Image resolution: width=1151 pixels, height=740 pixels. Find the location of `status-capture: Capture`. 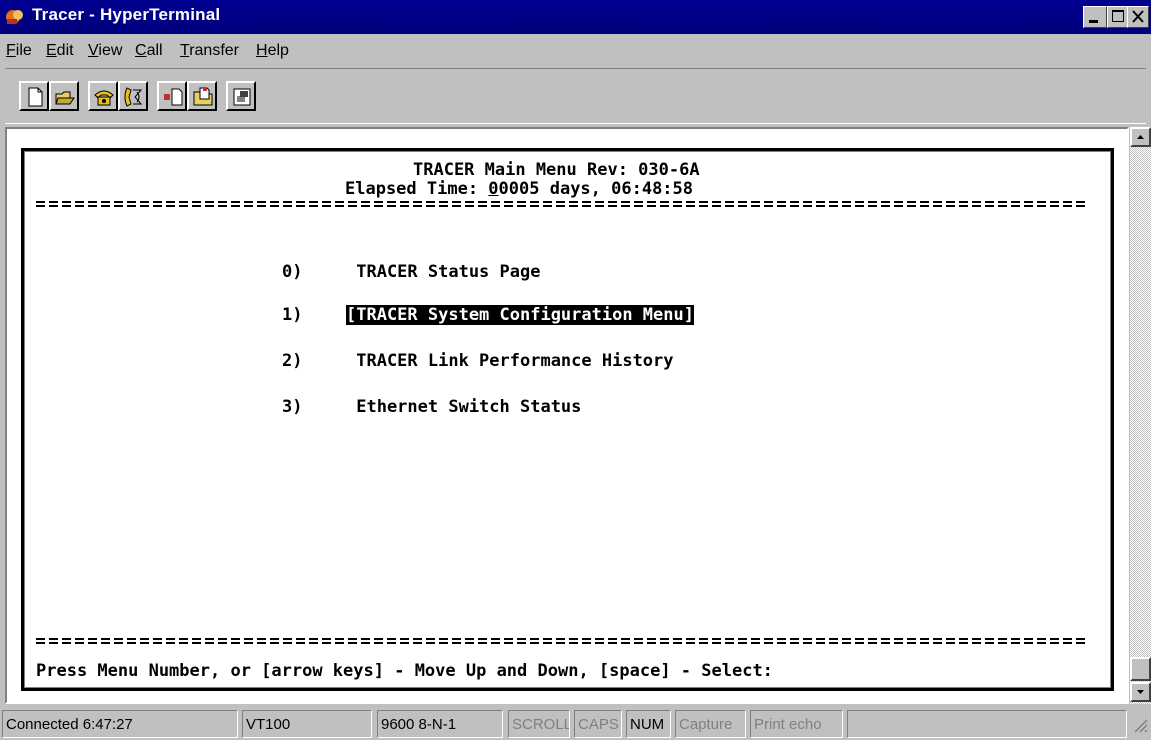

status-capture: Capture is located at coordinates (710, 724).